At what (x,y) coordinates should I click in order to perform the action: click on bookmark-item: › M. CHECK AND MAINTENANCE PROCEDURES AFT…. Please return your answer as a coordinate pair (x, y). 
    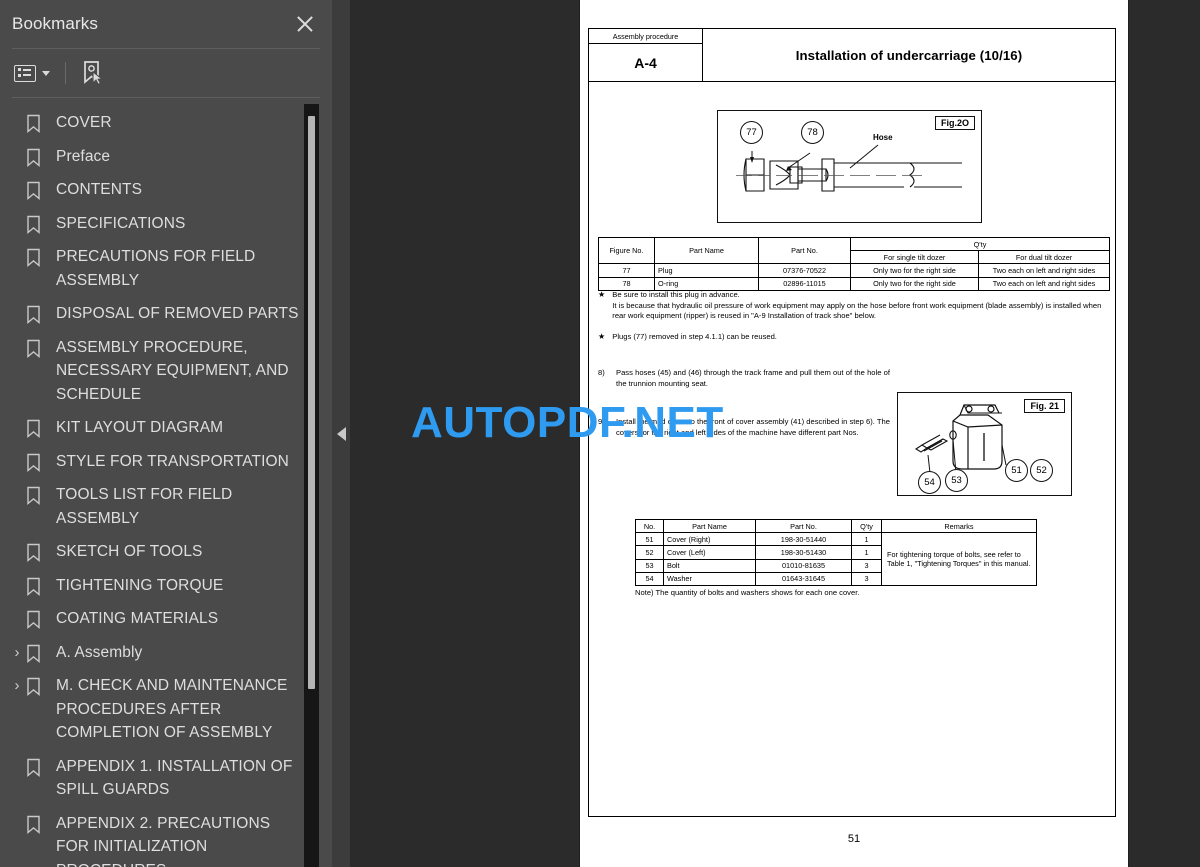
    Looking at the image, I should click on (166, 709).